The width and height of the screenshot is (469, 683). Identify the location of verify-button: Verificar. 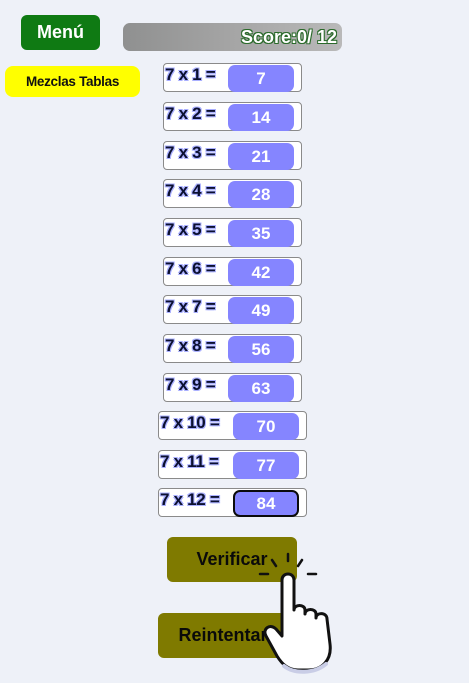
(232, 559).